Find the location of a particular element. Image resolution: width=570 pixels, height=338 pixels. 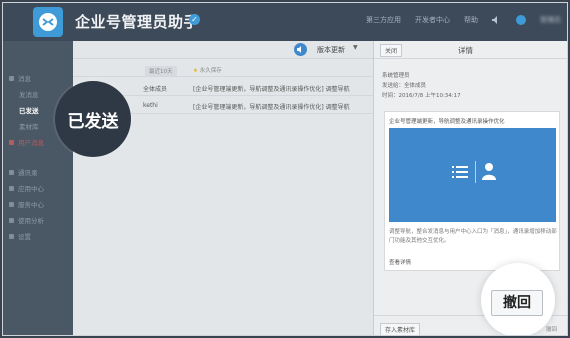

top-bar: 企业号管理员助手 ✓ 第三方应用 开发者中心 帮助 管理员 is located at coordinates (285, 22).